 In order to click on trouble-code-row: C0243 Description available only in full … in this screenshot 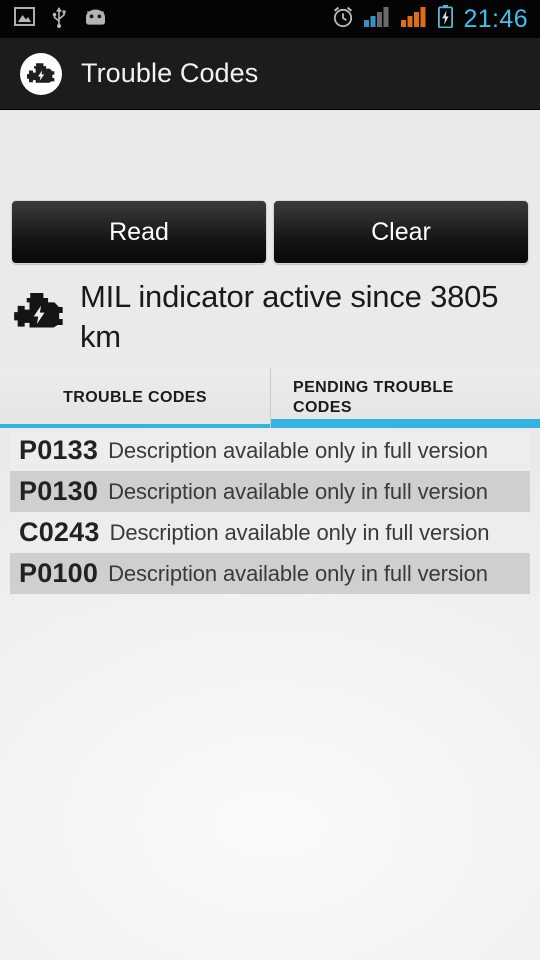, I will do `click(270, 532)`.